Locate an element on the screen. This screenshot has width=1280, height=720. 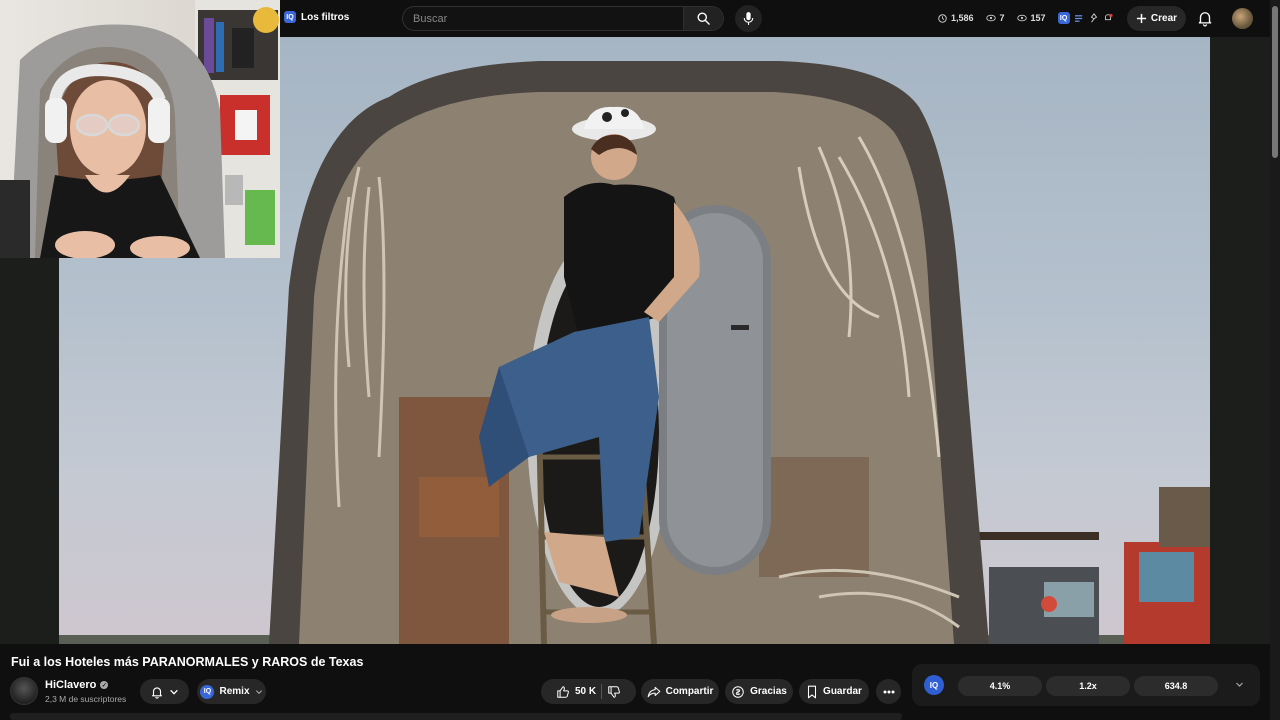
more-horizontal-icon is located at coordinates (888, 691).